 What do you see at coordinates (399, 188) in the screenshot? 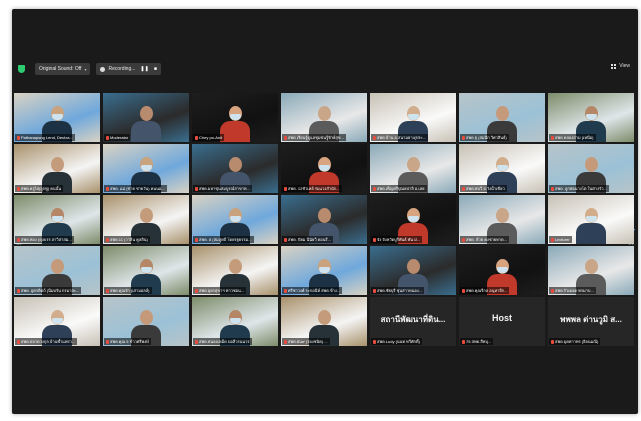
I see `participant-name-label: สพด.เพ็ญศรีปุณยปาลิ อ.เลย` at bounding box center [399, 188].